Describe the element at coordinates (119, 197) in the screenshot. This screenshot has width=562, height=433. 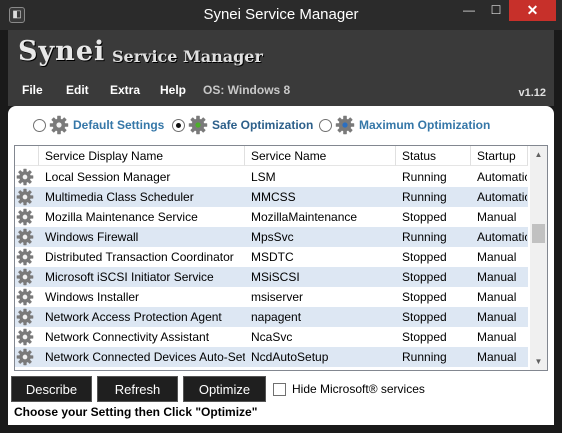
I see `service-display-name: Multimedia Class Scheduler` at that location.